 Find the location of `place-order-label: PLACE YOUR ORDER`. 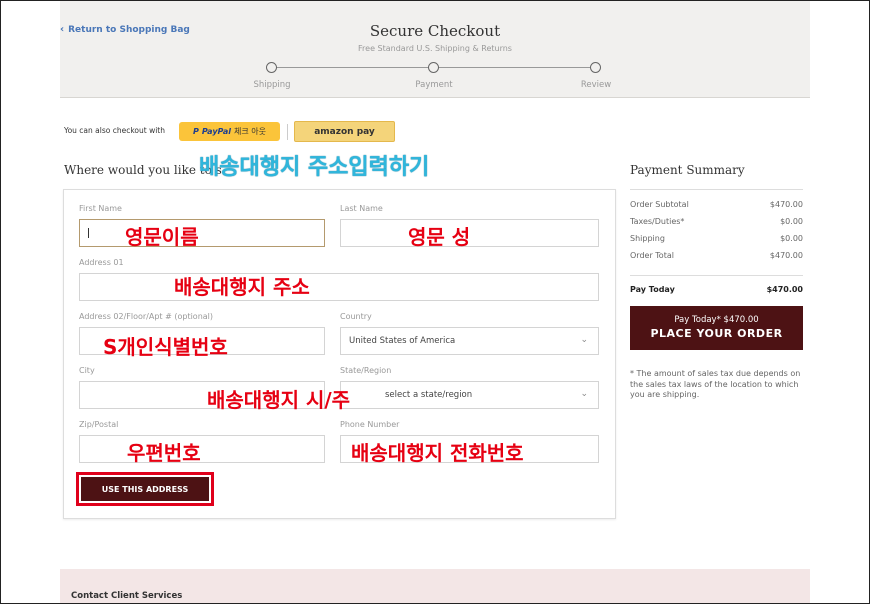

place-order-label: PLACE YOUR ORDER is located at coordinates (716, 333).